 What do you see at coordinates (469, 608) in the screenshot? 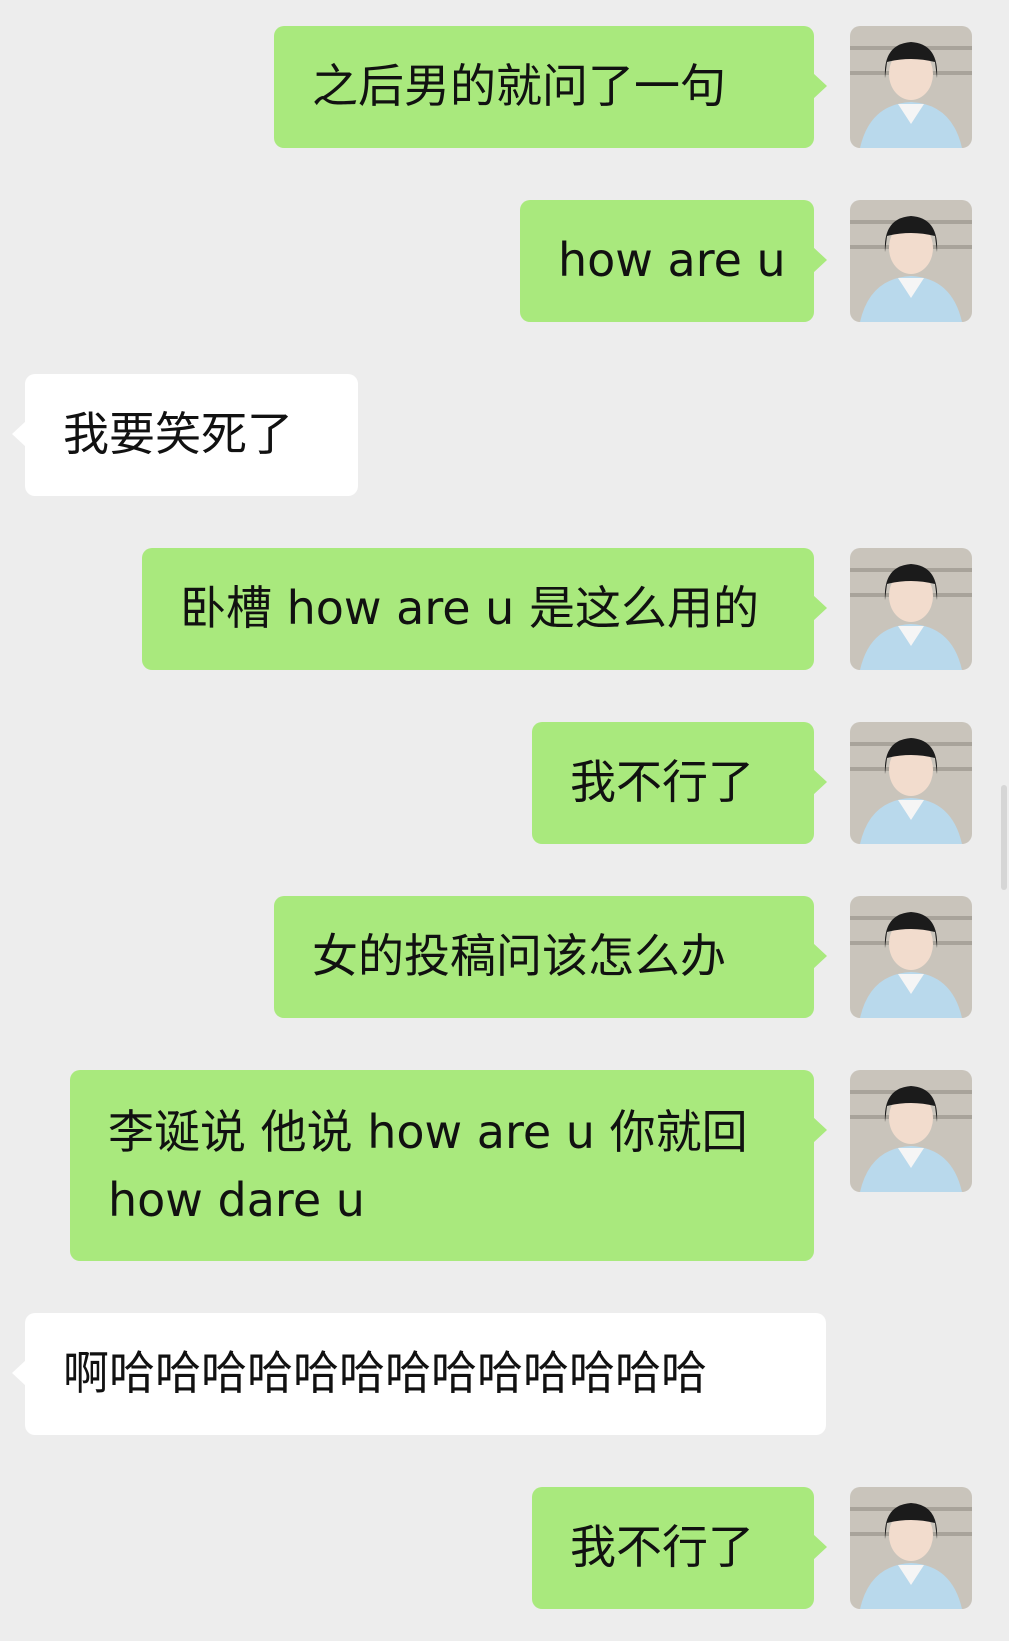
I see `message-text: 卧槽 how are u 是这么用的` at bounding box center [469, 608].